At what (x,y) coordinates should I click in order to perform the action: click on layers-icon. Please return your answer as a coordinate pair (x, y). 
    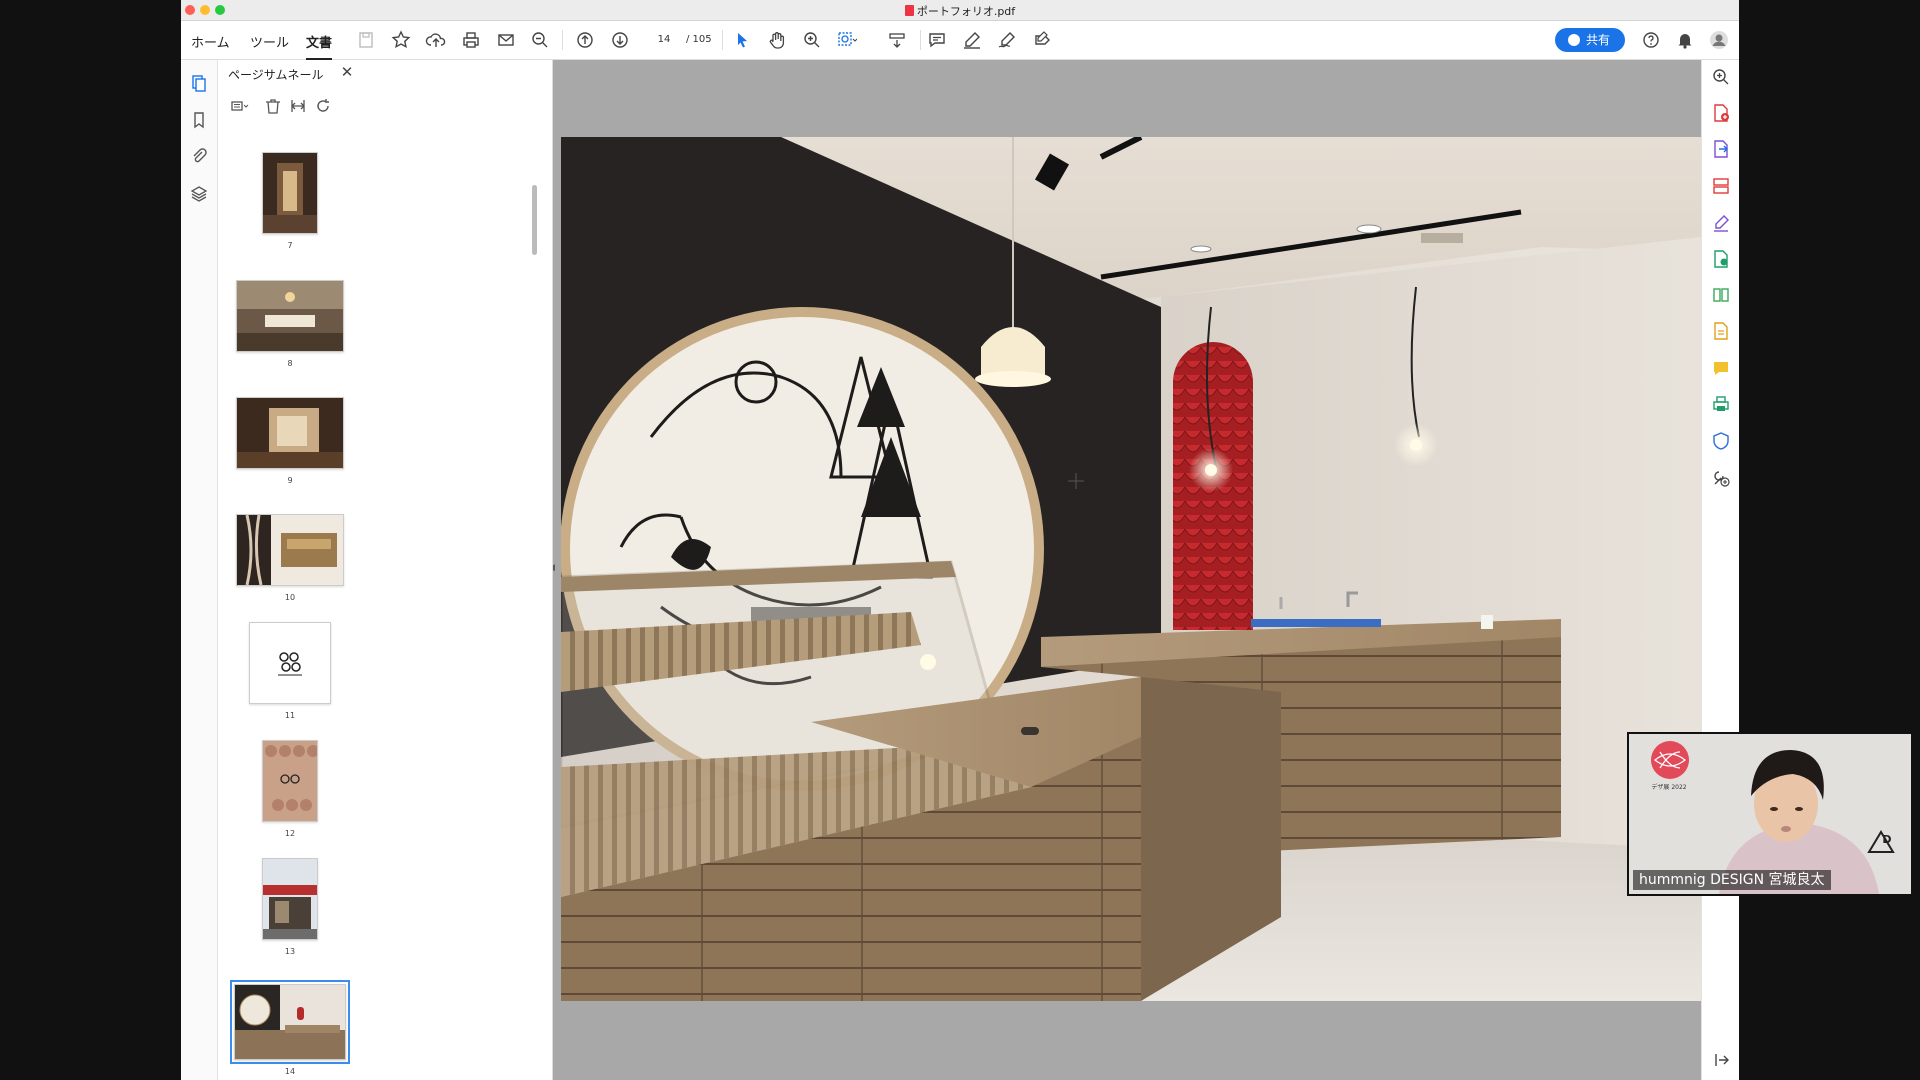
    Looking at the image, I should click on (199, 194).